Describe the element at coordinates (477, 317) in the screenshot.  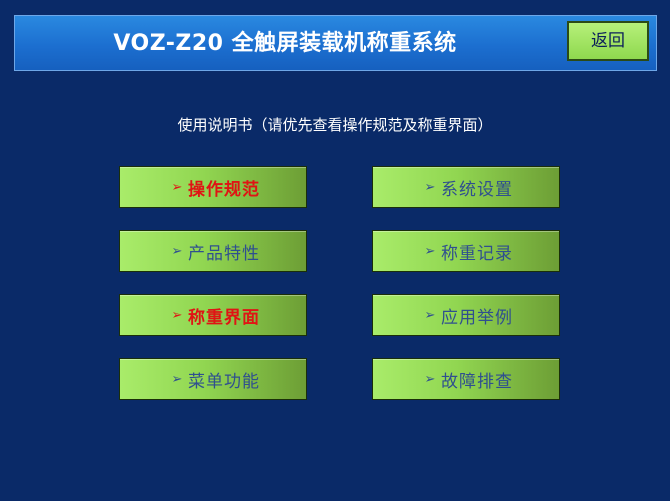
I see `menu-button-label: 应用举例` at that location.